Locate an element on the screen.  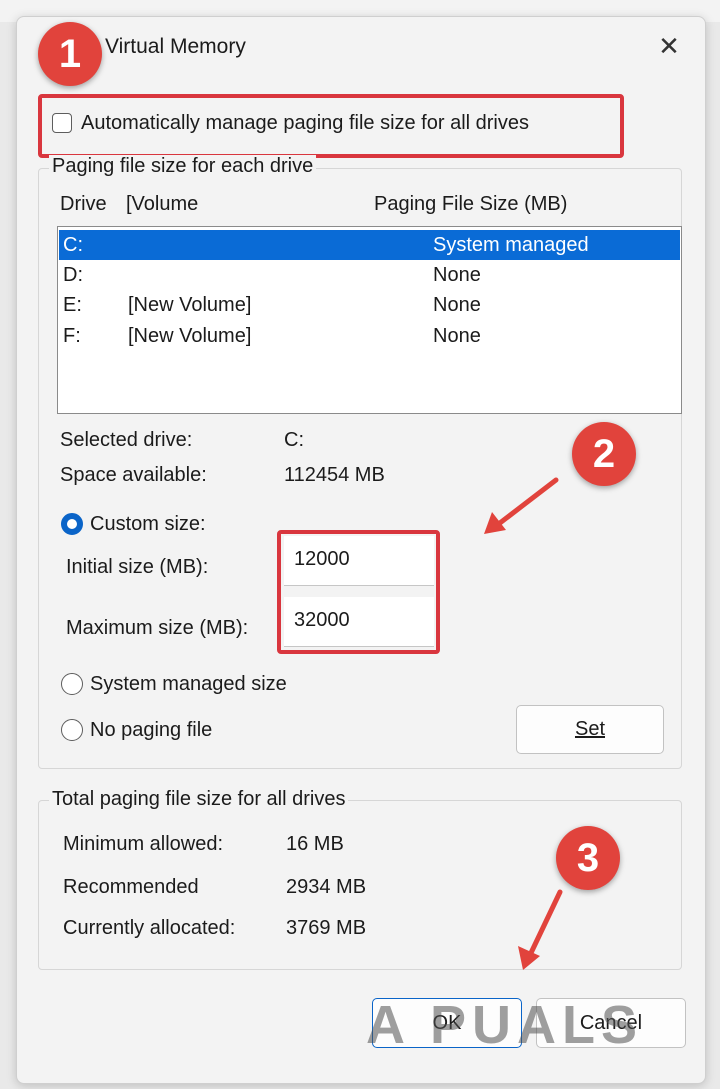
selected-drive-label: Selected drive: is located at coordinates (126, 440).